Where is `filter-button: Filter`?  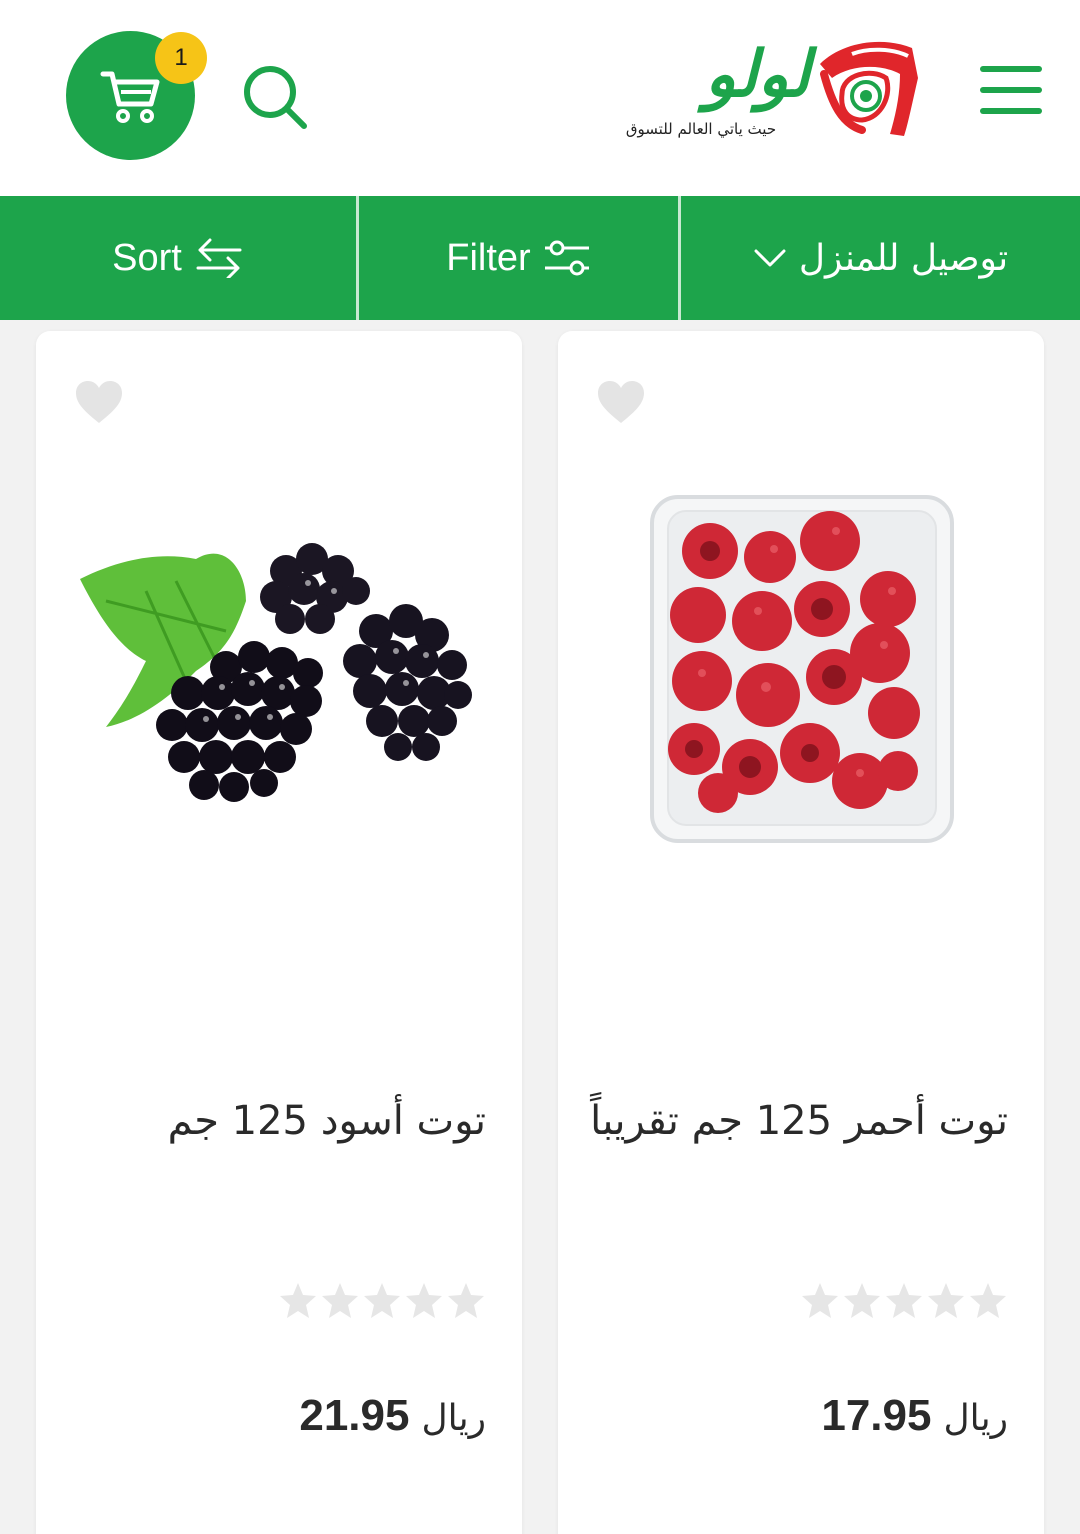 filter-button: Filter is located at coordinates (520, 258).